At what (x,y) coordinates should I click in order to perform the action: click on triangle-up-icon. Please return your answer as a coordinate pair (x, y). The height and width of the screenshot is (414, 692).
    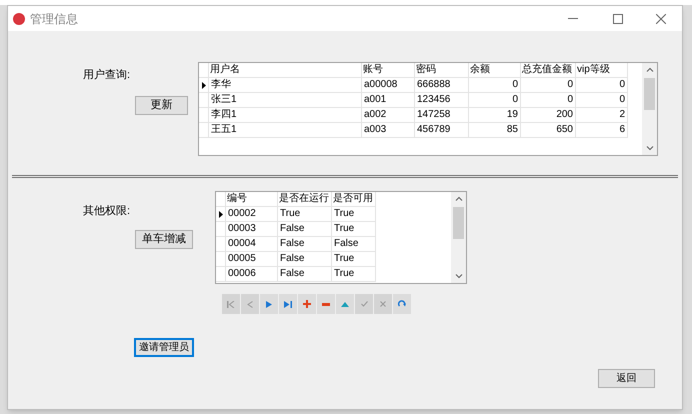
    Looking at the image, I should click on (345, 304).